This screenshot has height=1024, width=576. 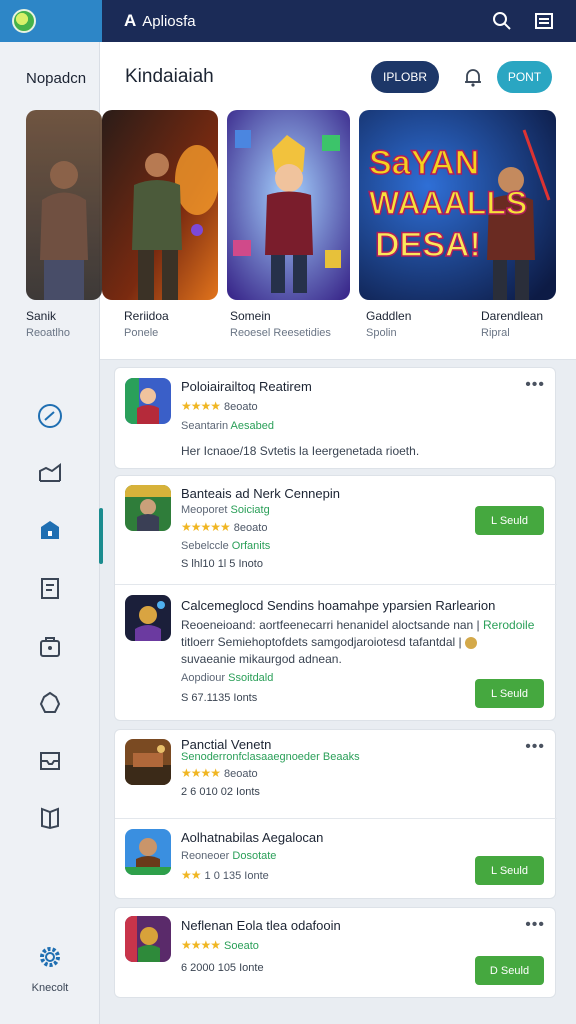 What do you see at coordinates (241, 774) in the screenshot?
I see `rating-text: 8eoato` at bounding box center [241, 774].